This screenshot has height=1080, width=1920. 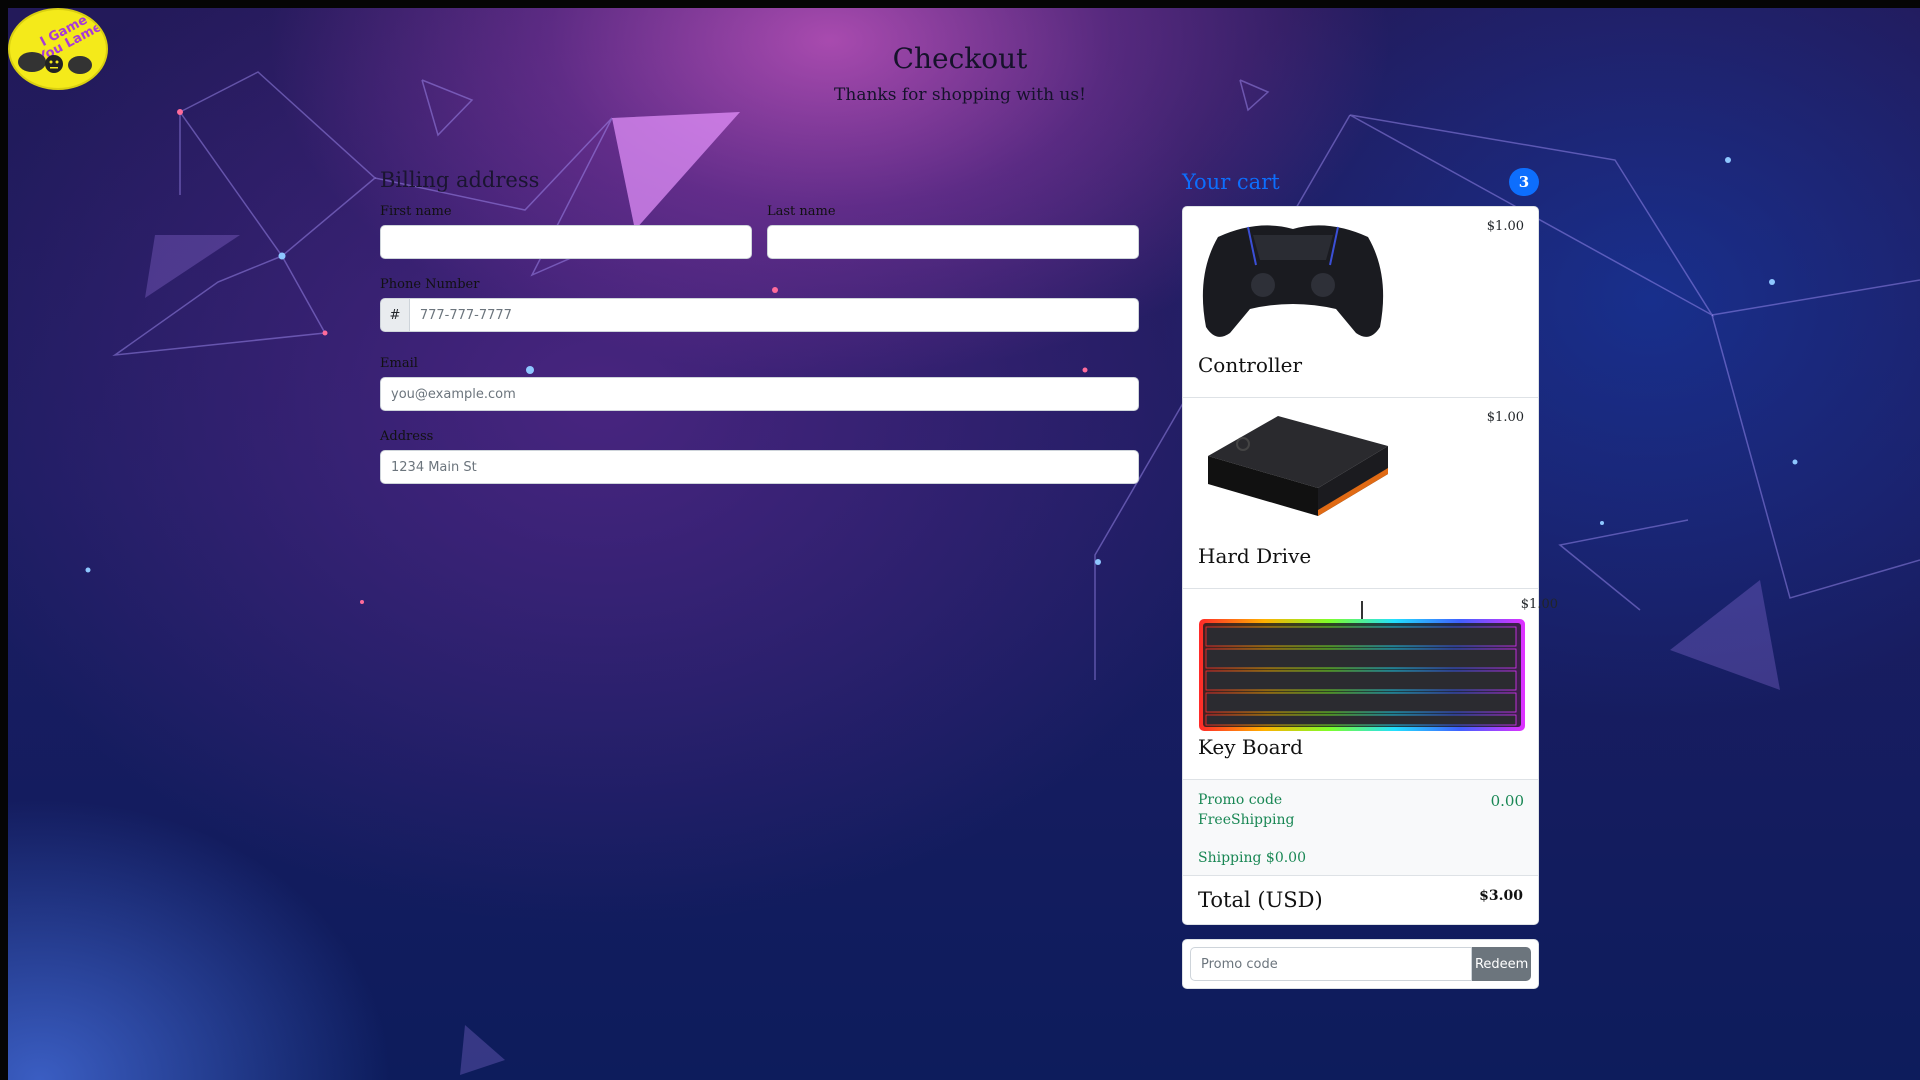 I want to click on cart-total: Total (USD) $3.00, so click(x=1360, y=900).